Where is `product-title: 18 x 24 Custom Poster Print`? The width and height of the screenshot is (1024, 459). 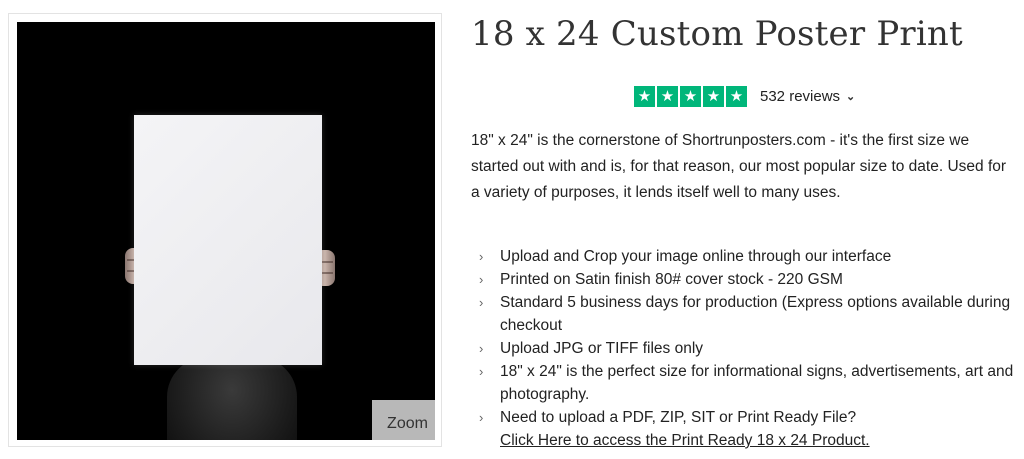
product-title: 18 x 24 Custom Poster Print is located at coordinates (717, 34).